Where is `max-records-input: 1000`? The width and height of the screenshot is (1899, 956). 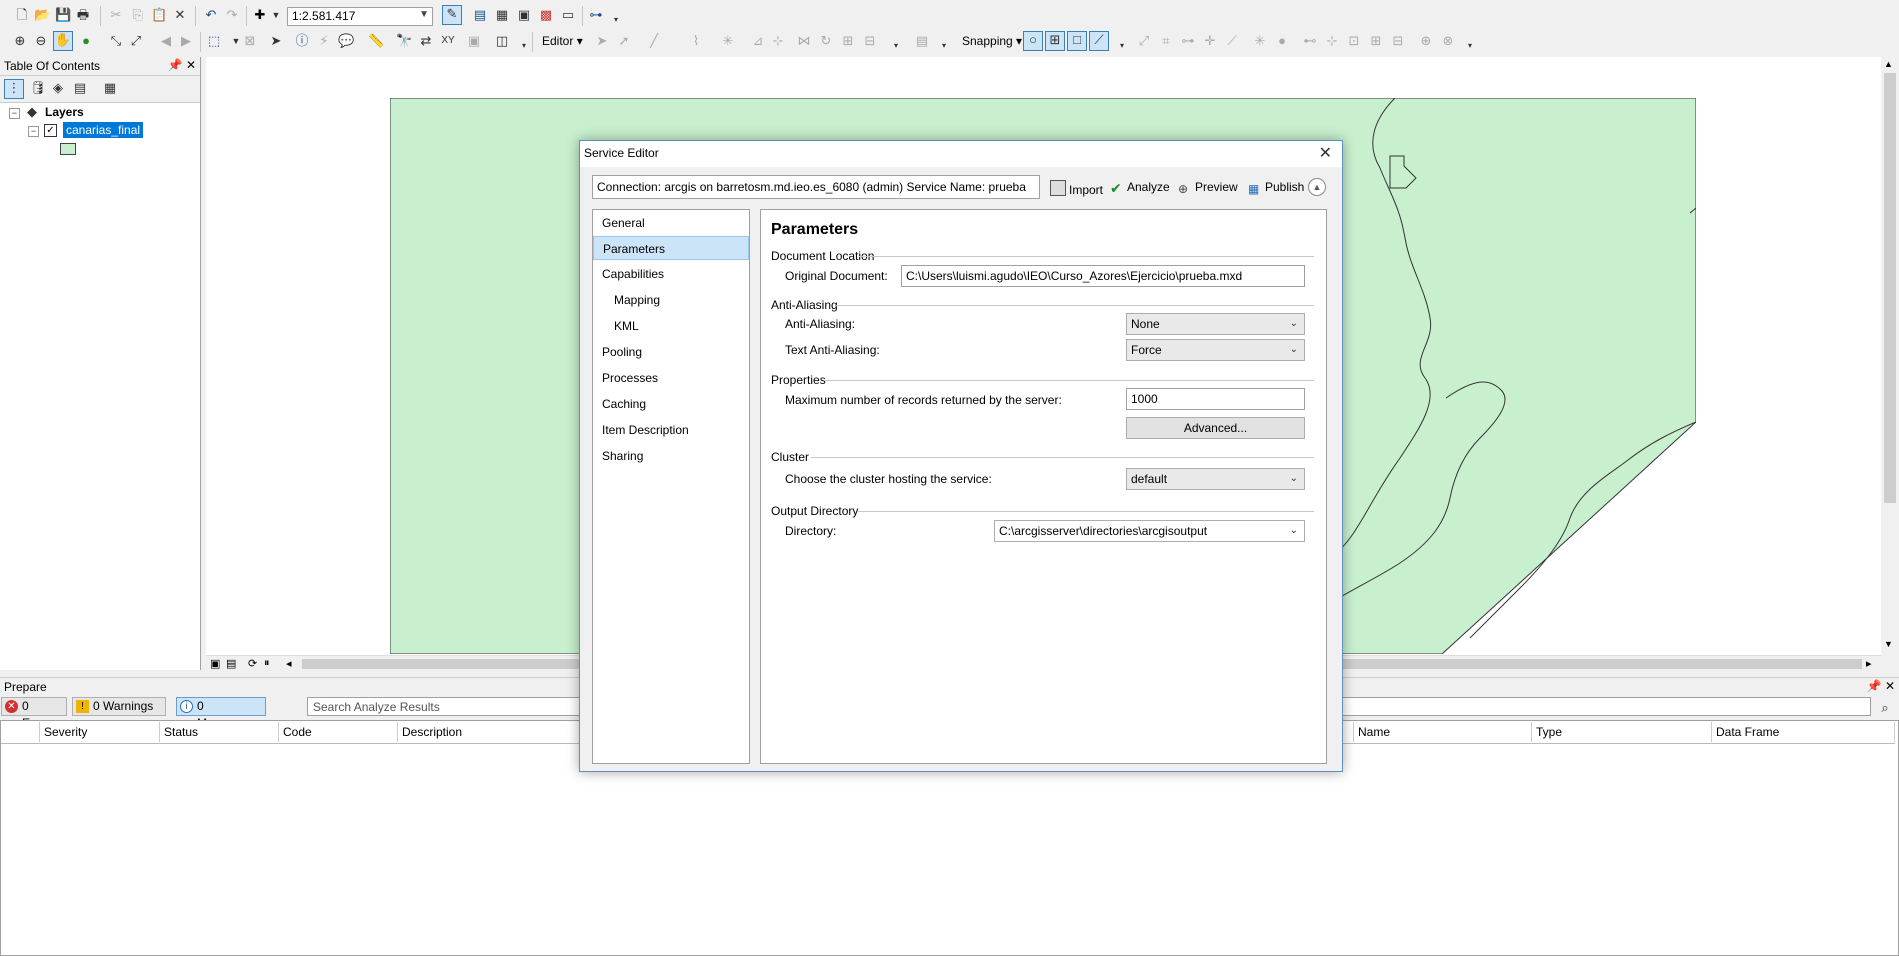
max-records-input: 1000 is located at coordinates (1215, 399).